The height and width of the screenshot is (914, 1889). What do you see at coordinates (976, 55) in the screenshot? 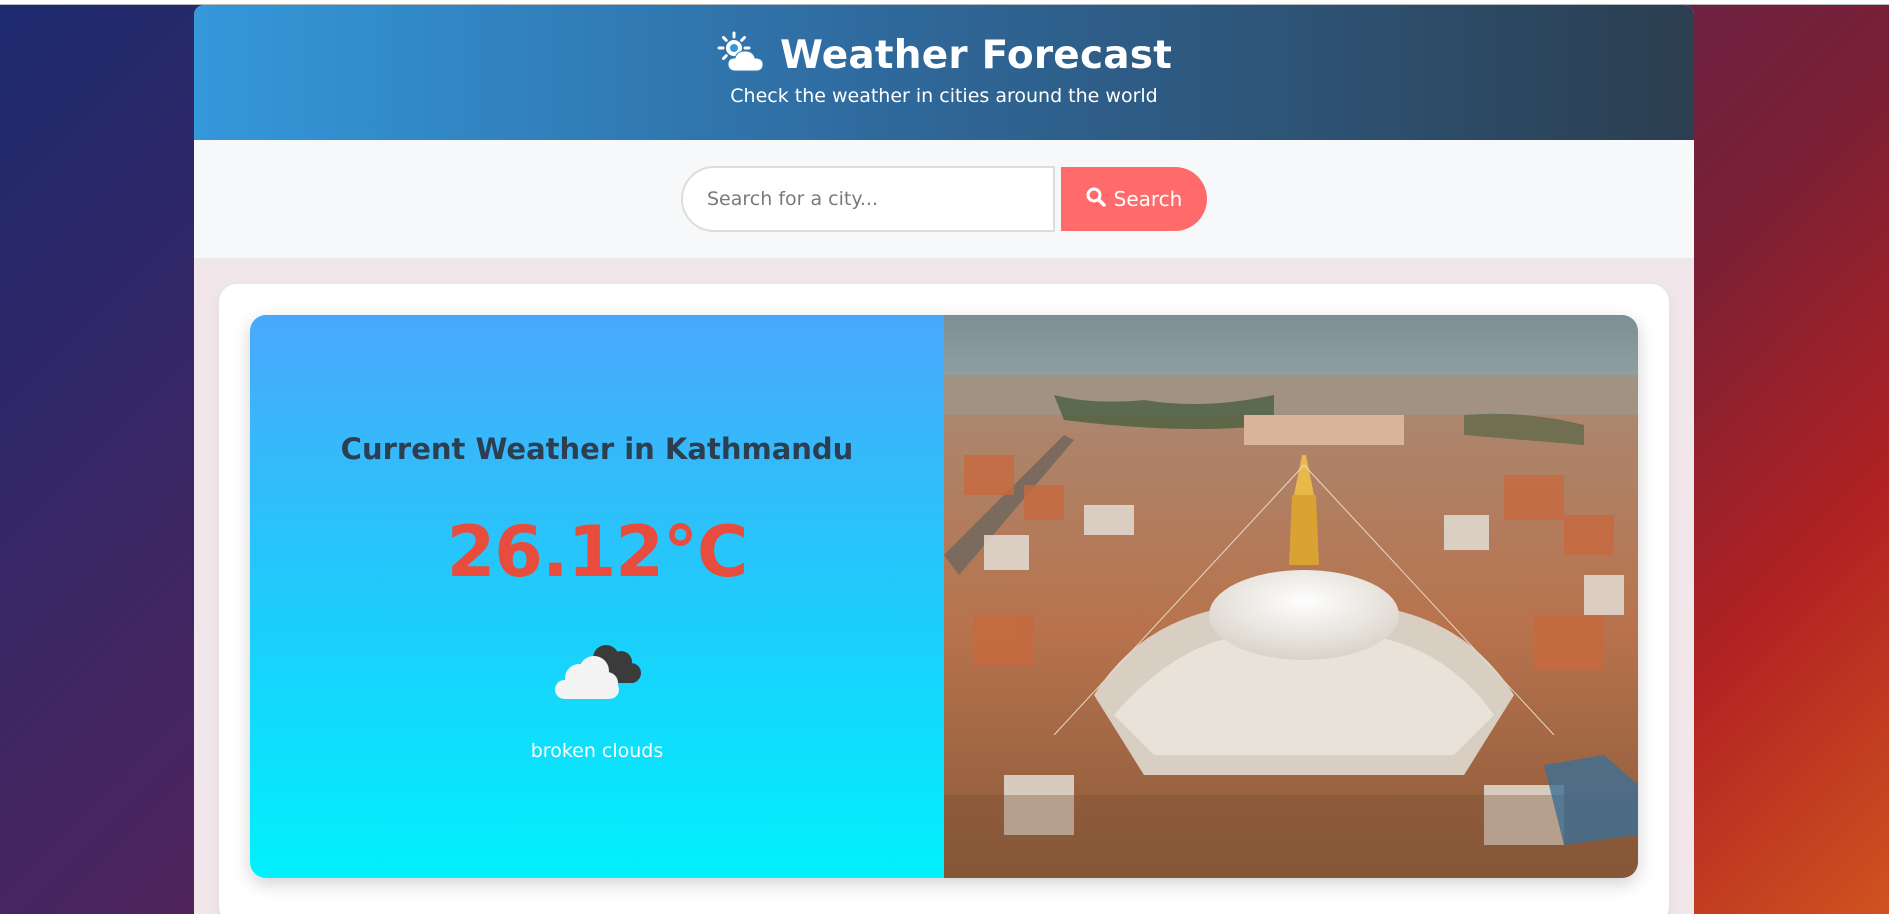
I see `app-title: Weather Forecast` at bounding box center [976, 55].